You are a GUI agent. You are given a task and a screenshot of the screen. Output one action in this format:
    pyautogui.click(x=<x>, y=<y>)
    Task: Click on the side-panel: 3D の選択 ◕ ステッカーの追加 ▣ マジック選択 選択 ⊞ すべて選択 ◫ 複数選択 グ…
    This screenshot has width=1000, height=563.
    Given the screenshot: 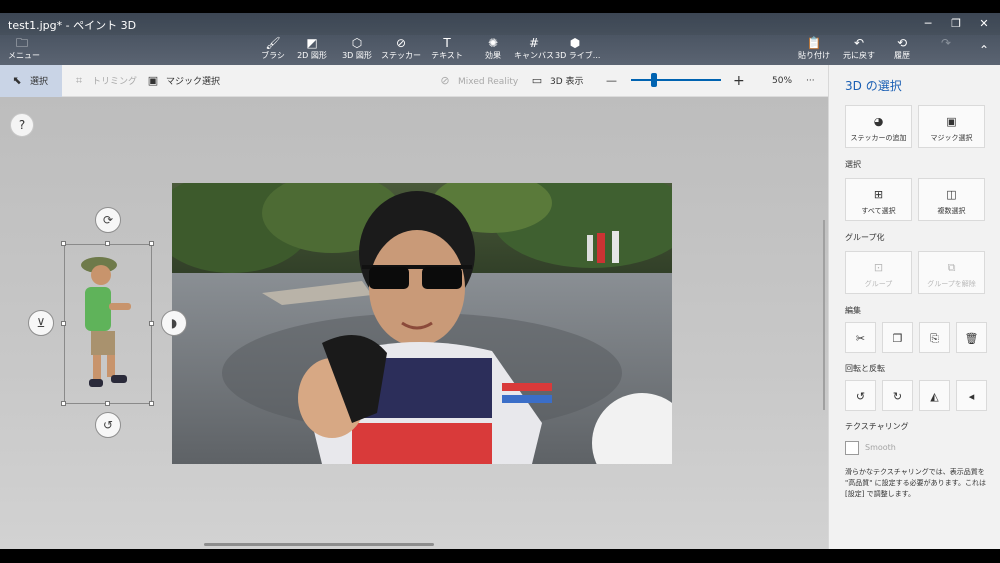 What is the action you would take?
    pyautogui.click(x=914, y=307)
    